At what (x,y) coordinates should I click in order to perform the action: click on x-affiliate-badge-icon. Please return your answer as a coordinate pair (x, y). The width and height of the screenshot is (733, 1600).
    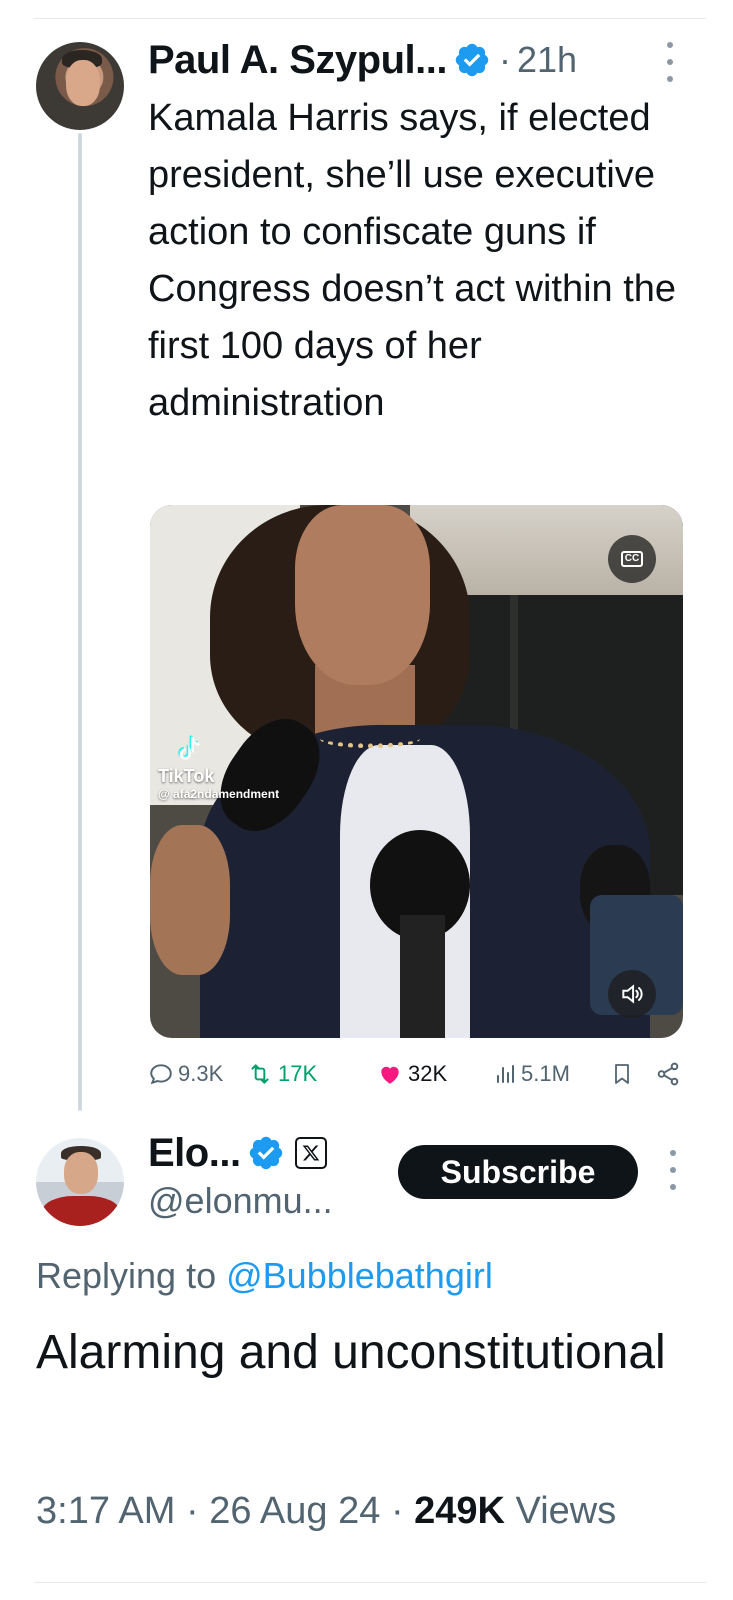
    Looking at the image, I should click on (310, 1153).